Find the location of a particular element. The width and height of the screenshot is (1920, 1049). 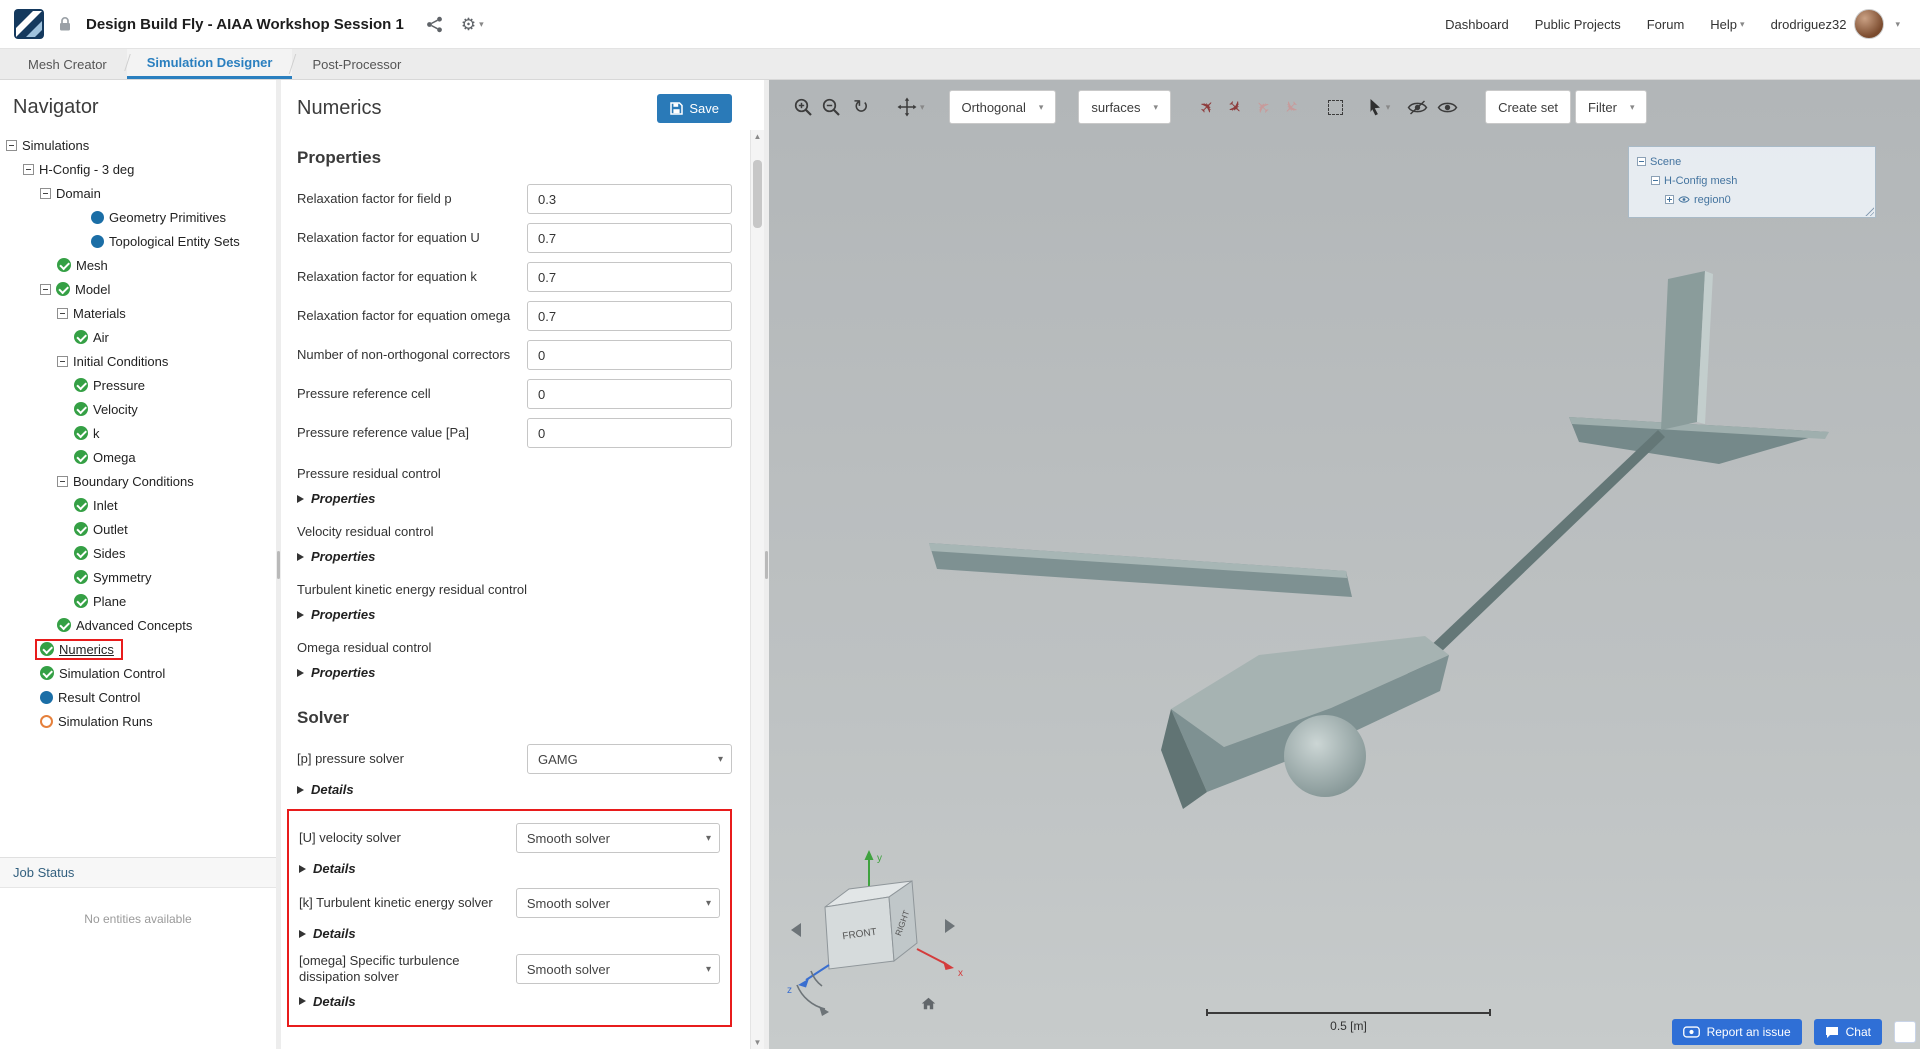

field-input-relaxation-factor-for-equation-u is located at coordinates (629, 238).